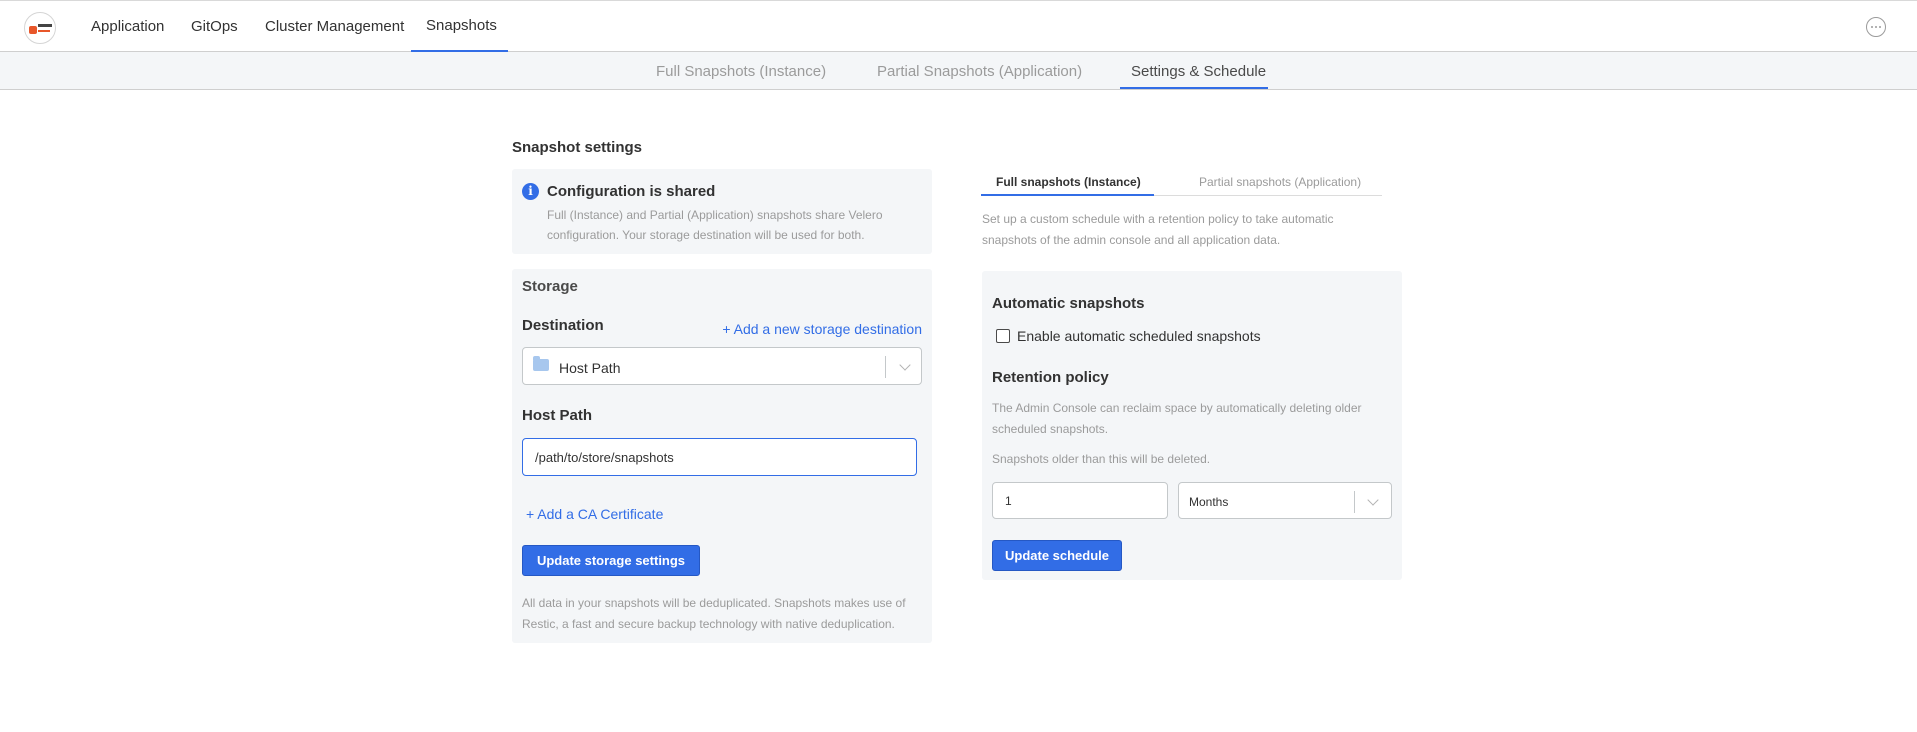 The image size is (1917, 732). What do you see at coordinates (45, 25) in the screenshot?
I see `logo-wordmark` at bounding box center [45, 25].